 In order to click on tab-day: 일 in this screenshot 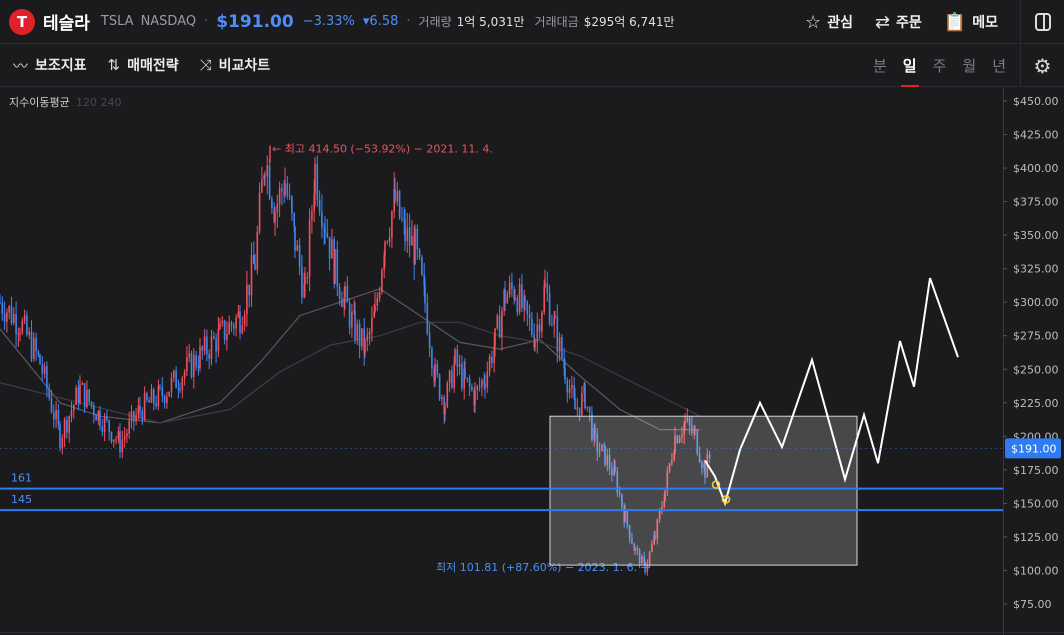, I will do `click(909, 65)`.